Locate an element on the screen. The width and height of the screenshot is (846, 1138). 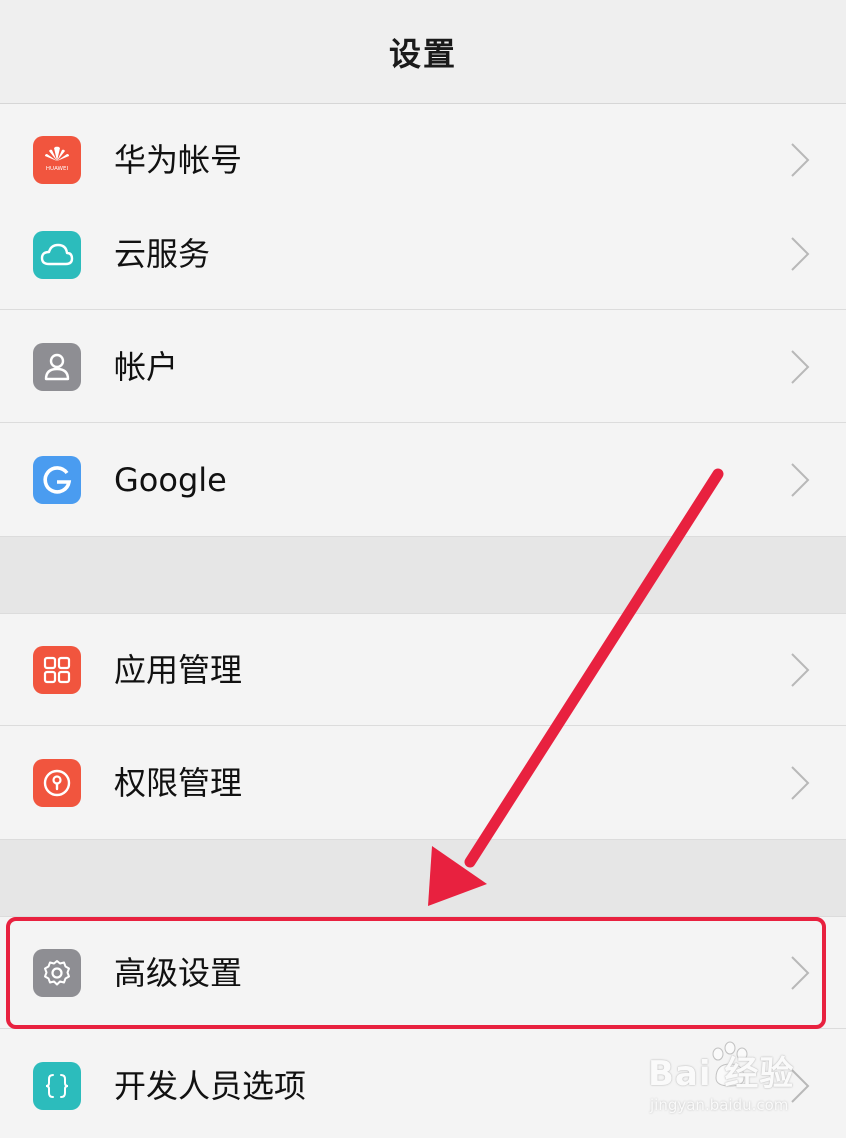
page-title: 设置 is located at coordinates (422, 53).